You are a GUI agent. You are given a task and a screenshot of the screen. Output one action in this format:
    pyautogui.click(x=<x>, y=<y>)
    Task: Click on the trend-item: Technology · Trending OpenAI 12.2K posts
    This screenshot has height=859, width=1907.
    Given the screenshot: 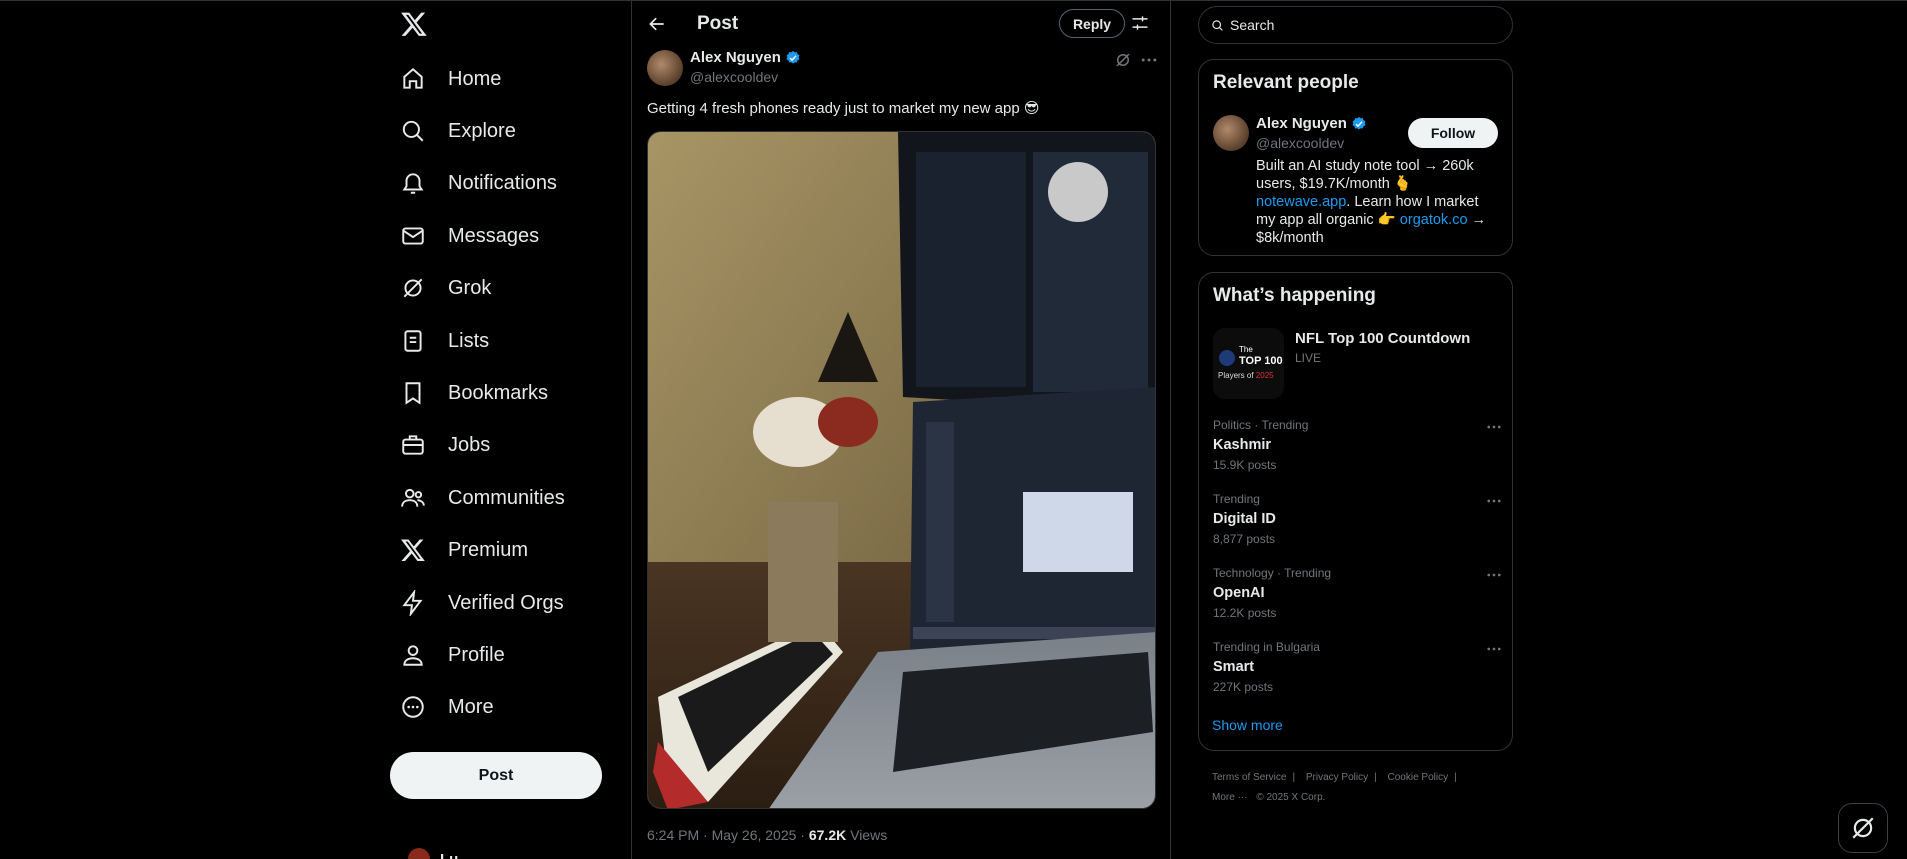 What is the action you would take?
    pyautogui.click(x=1358, y=593)
    